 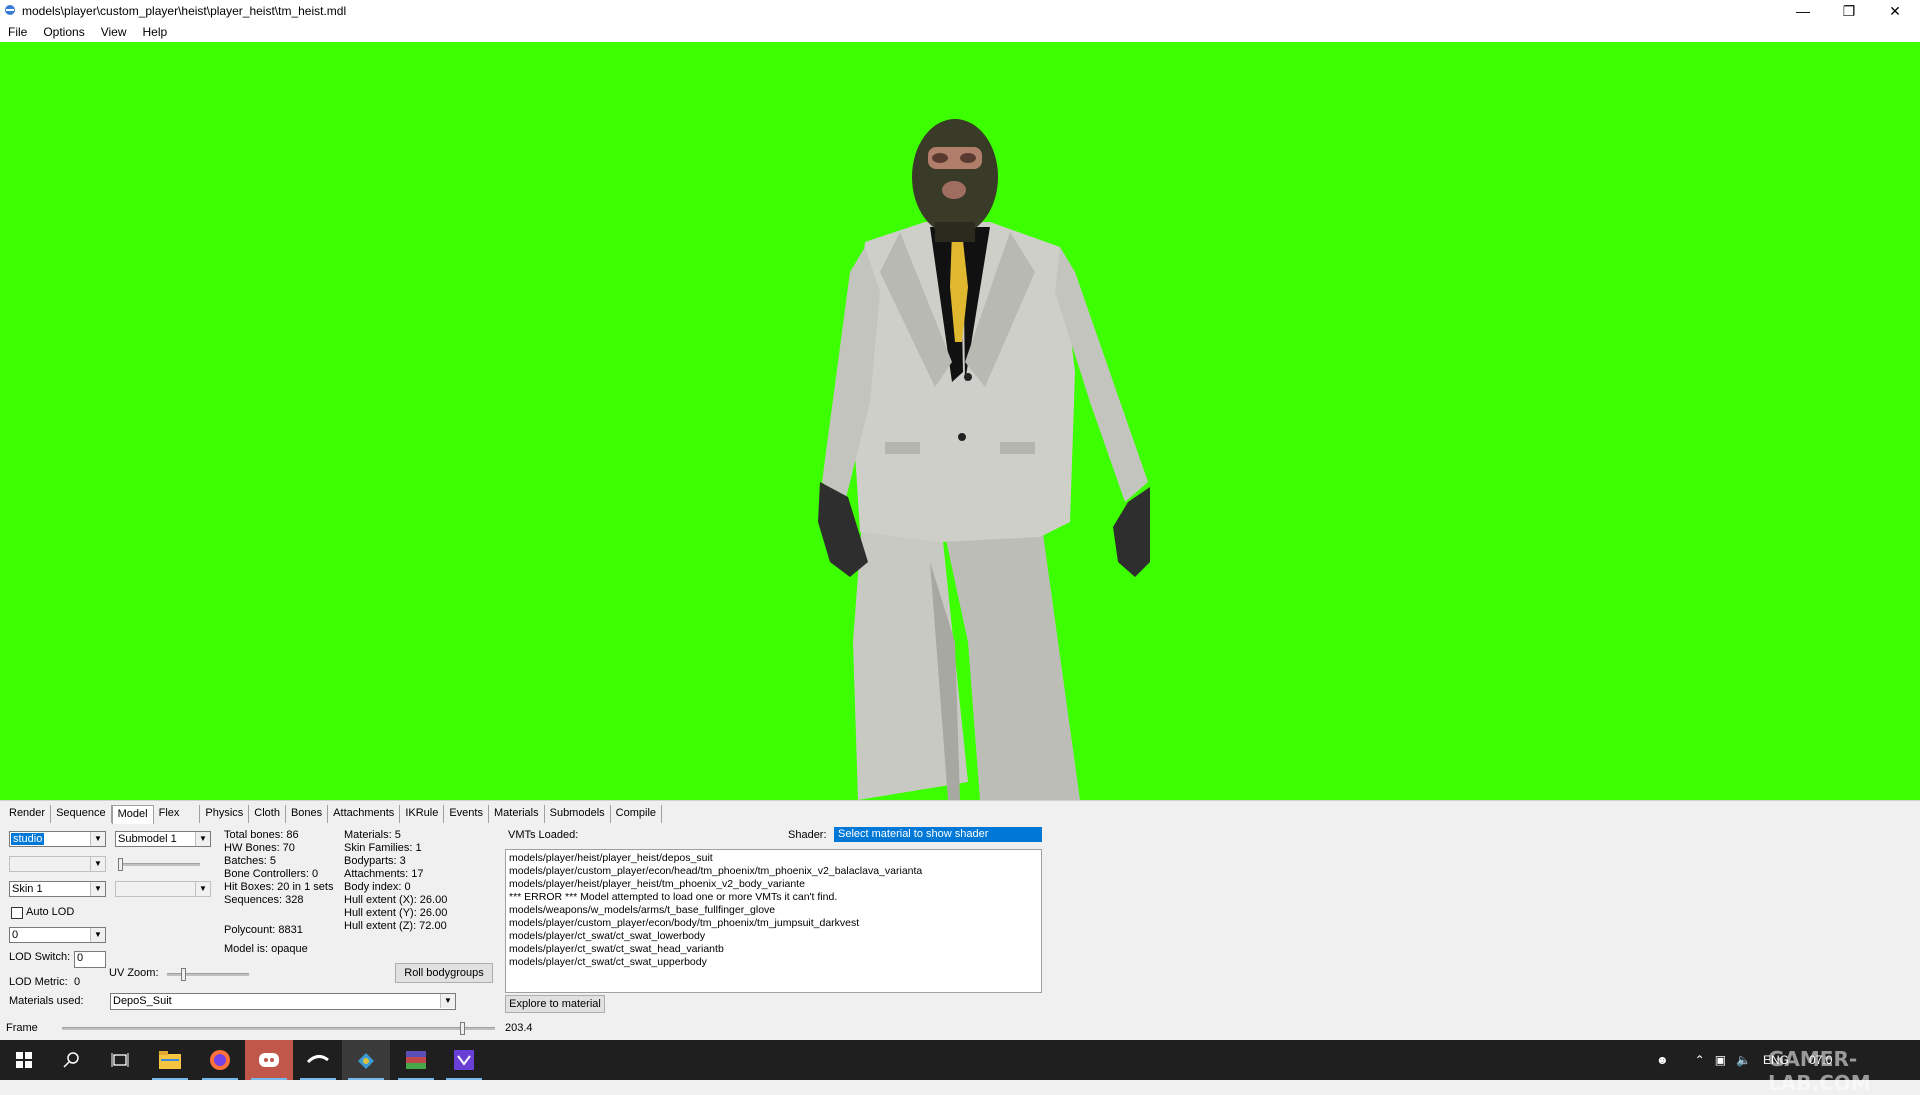 I want to click on tab-ikrule: IKRule, so click(x=422, y=814).